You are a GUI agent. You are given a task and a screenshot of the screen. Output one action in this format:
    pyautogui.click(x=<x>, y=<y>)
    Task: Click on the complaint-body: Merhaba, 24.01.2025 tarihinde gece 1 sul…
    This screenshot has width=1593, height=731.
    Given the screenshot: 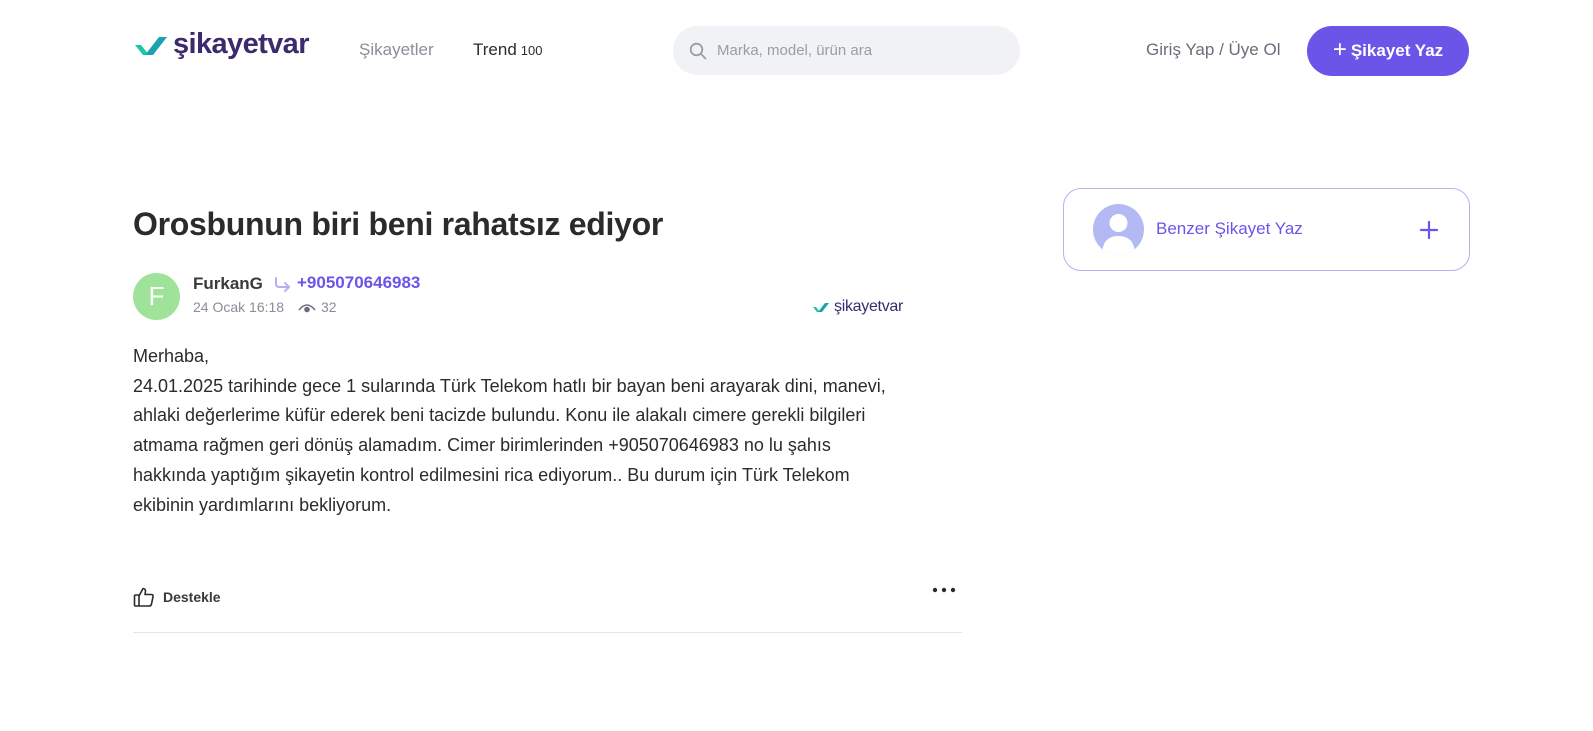 What is the action you would take?
    pyautogui.click(x=533, y=431)
    